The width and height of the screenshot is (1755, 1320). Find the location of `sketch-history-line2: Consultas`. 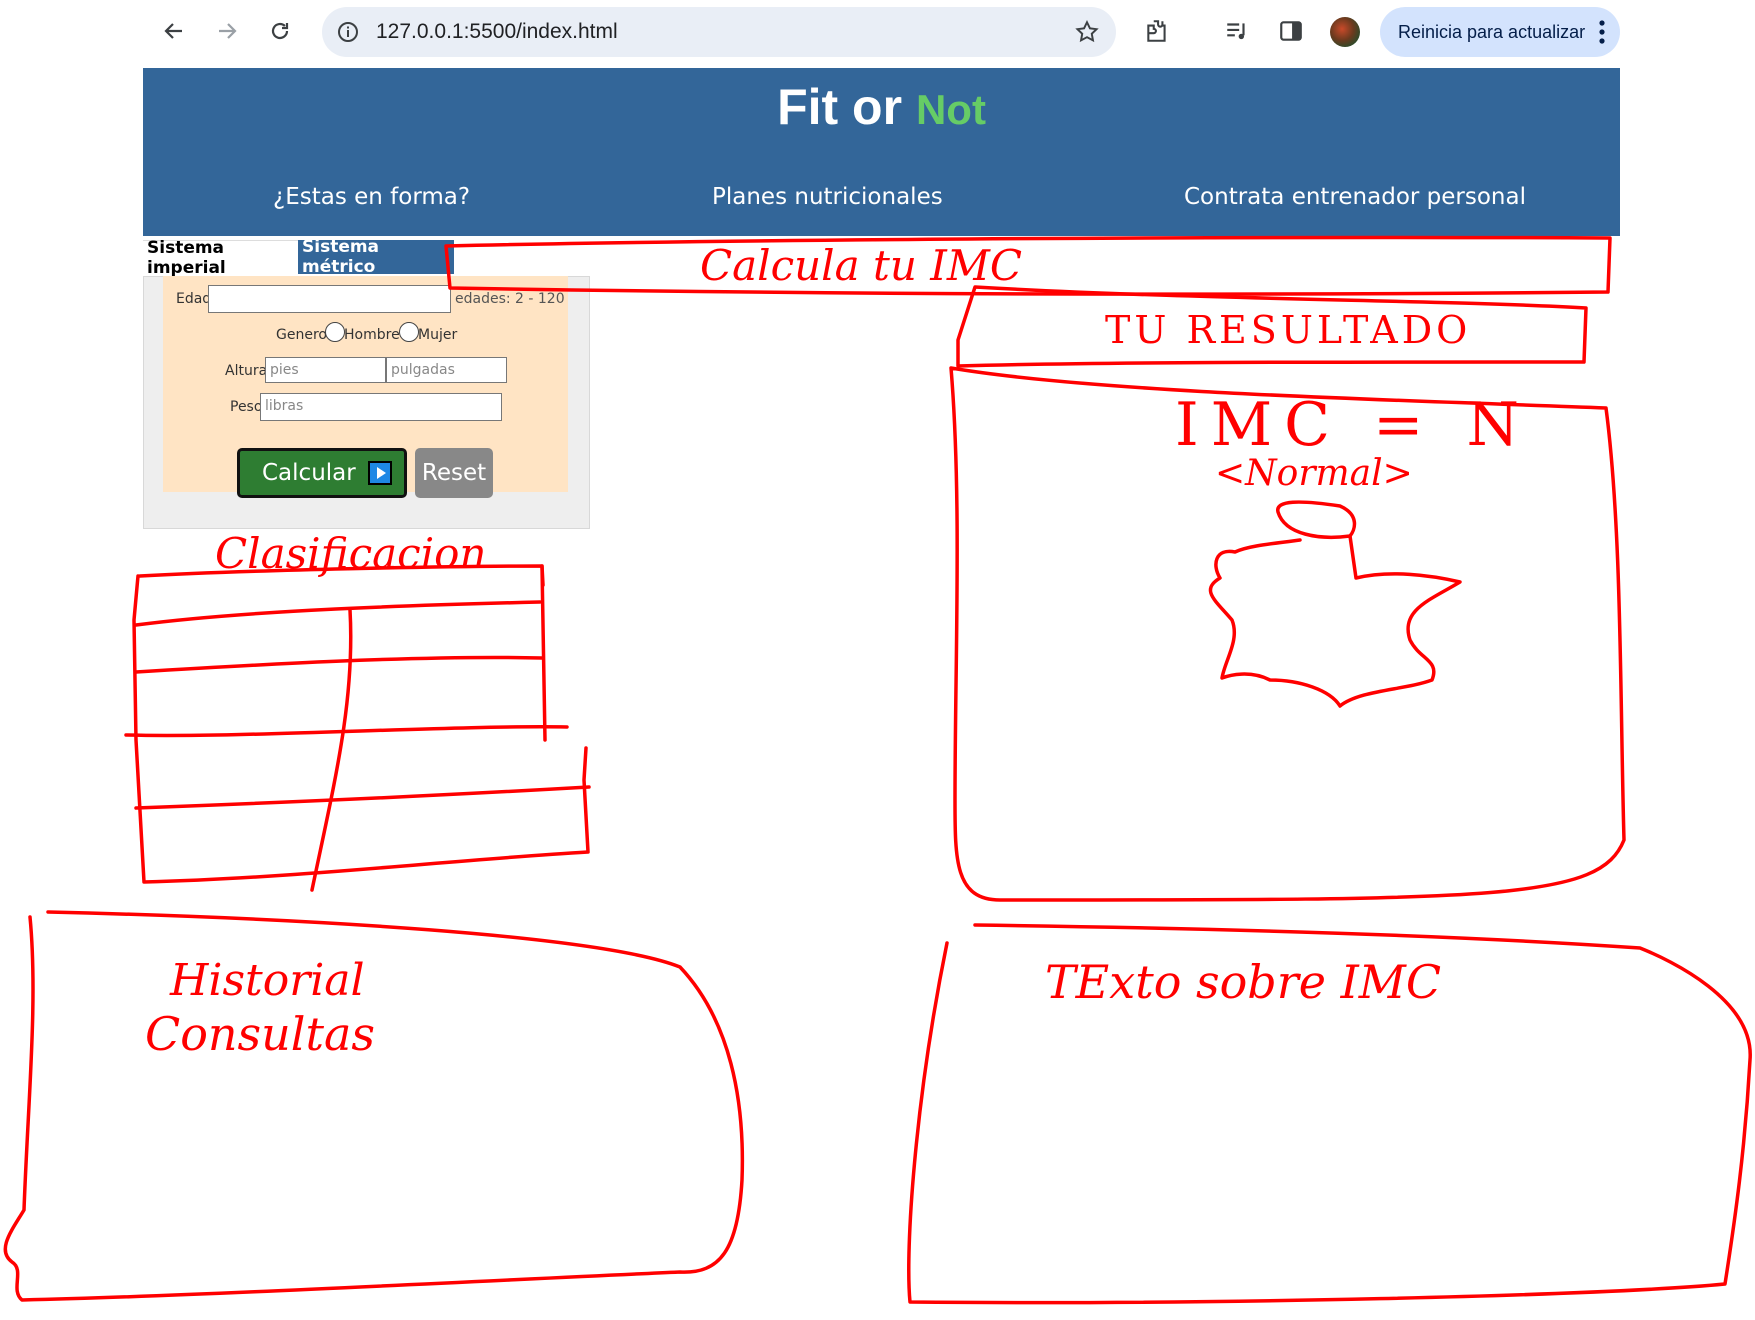

sketch-history-line2: Consultas is located at coordinates (260, 1034).